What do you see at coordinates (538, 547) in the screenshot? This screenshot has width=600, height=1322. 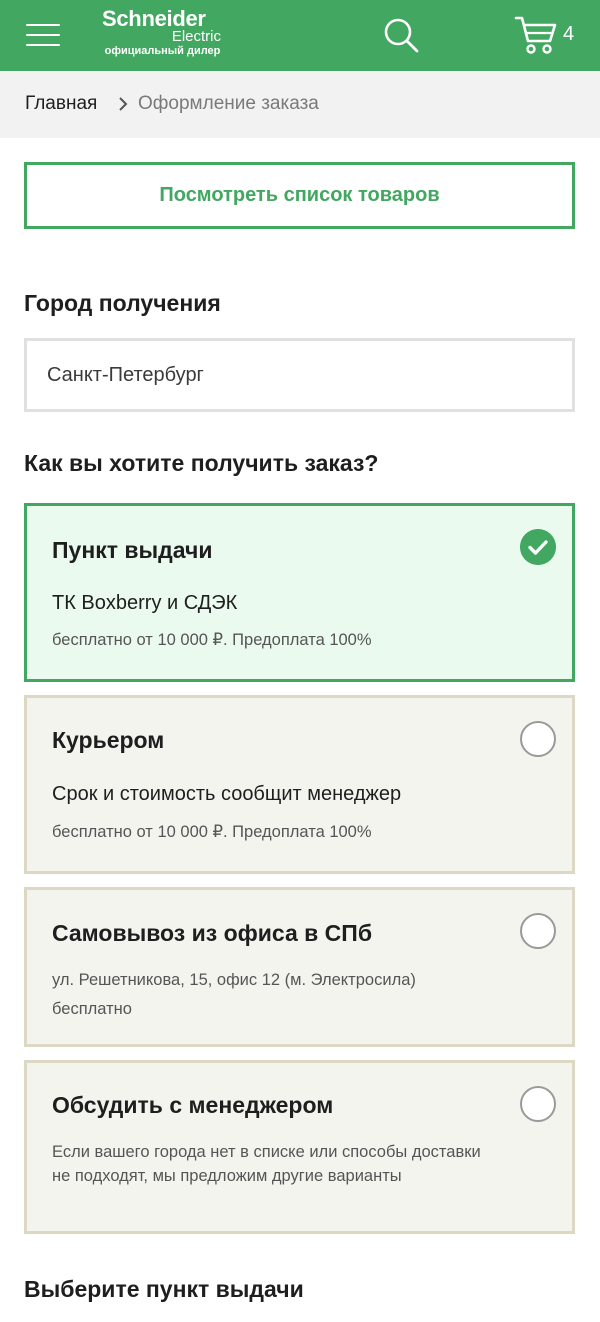 I see `checkmark-icon` at bounding box center [538, 547].